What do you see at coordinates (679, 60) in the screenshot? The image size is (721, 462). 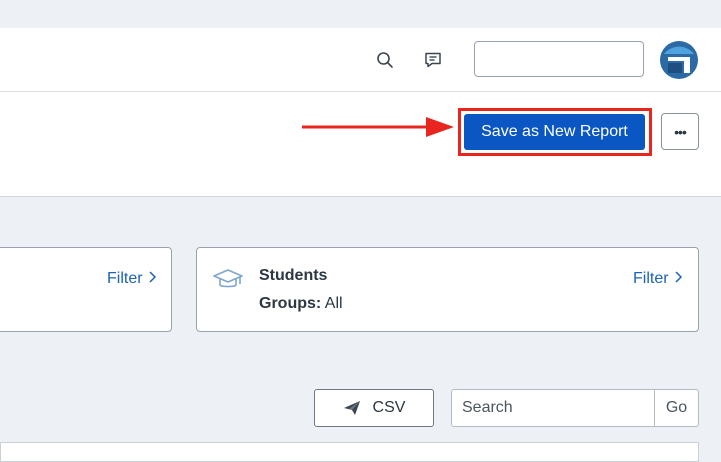 I see `app-logo-icon` at bounding box center [679, 60].